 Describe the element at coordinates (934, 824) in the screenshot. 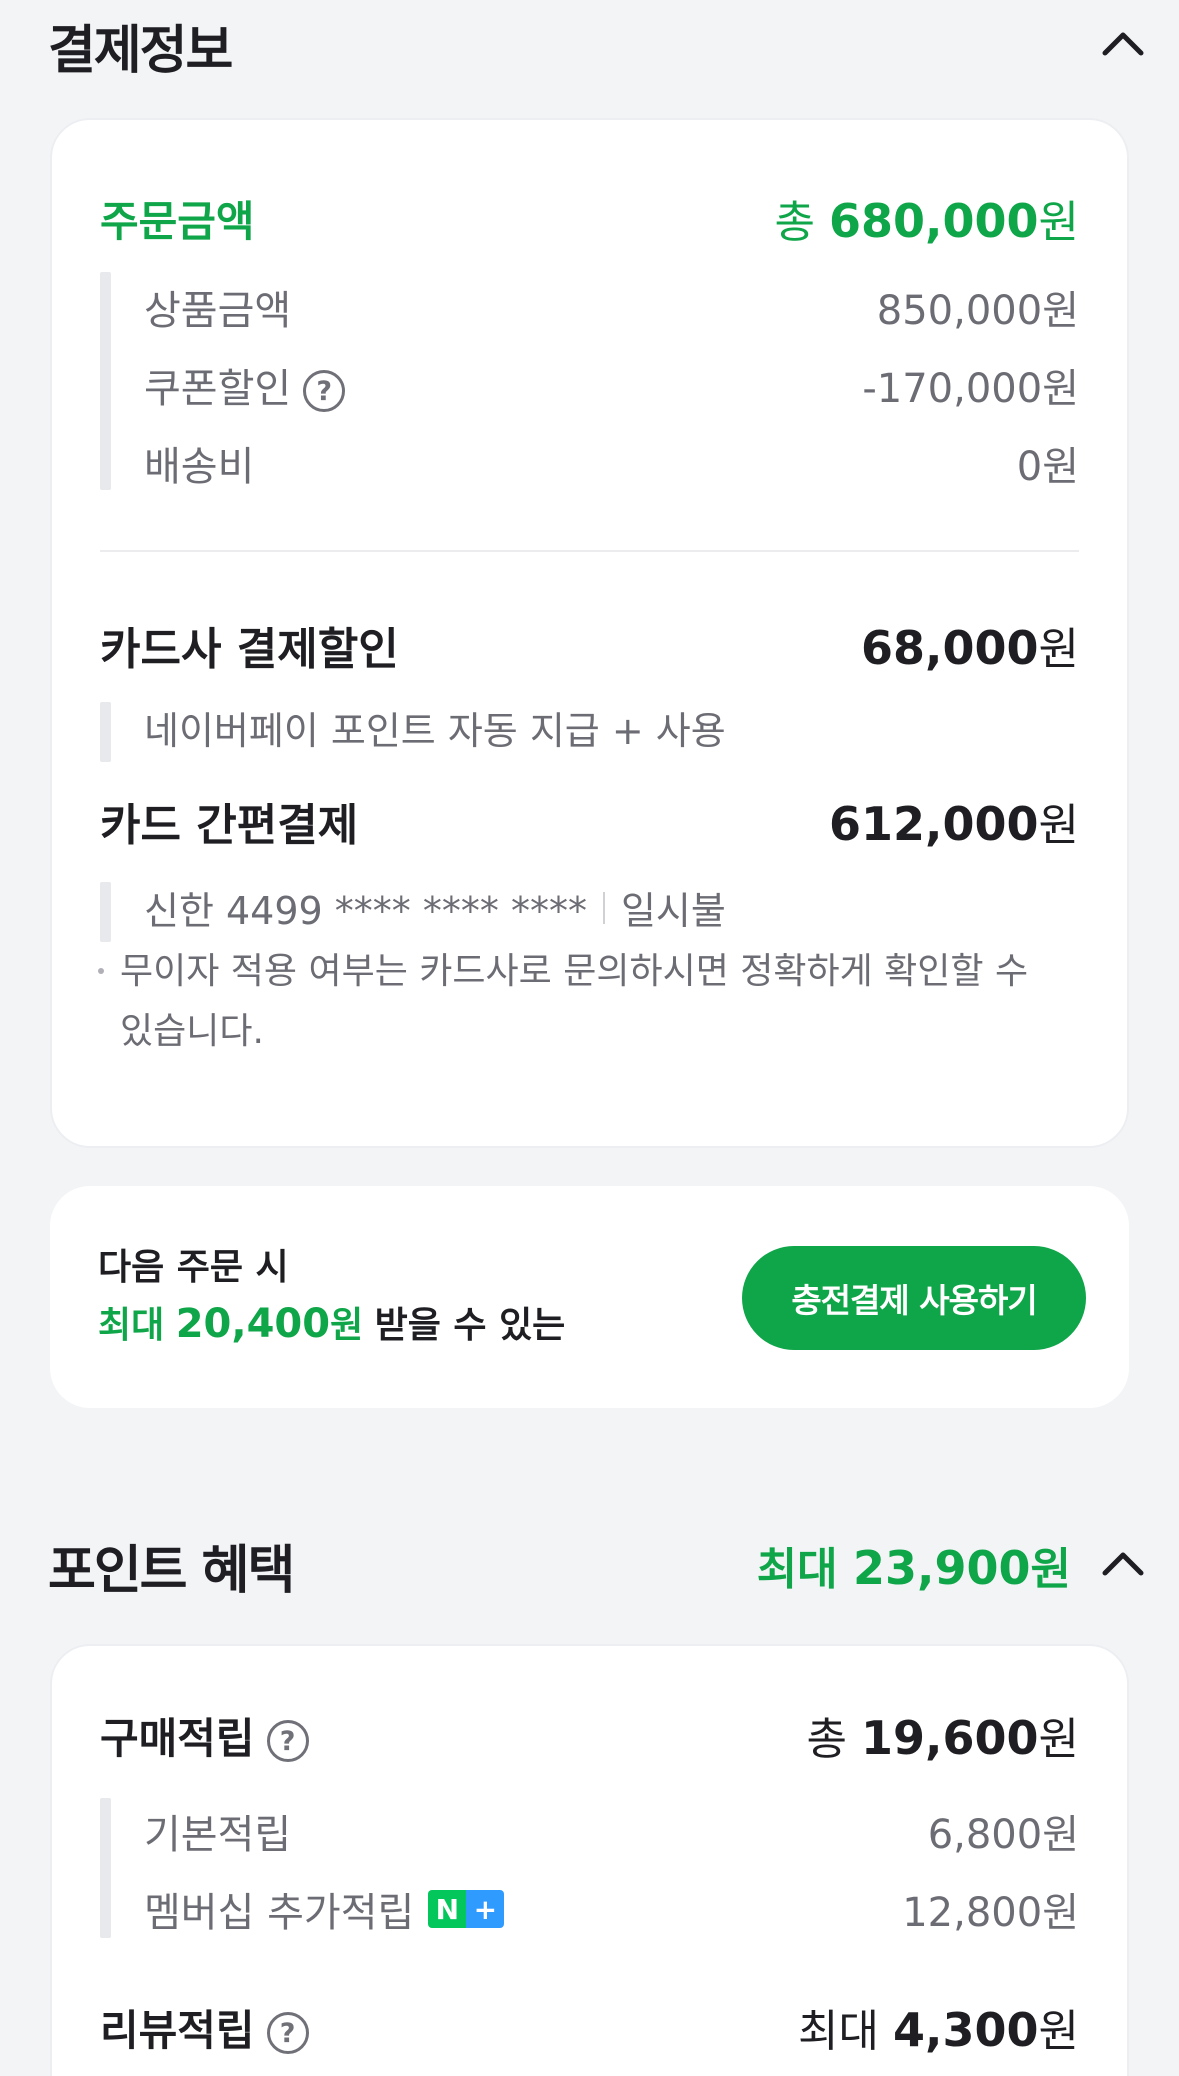

I see `card-pay-value: 612,000` at that location.